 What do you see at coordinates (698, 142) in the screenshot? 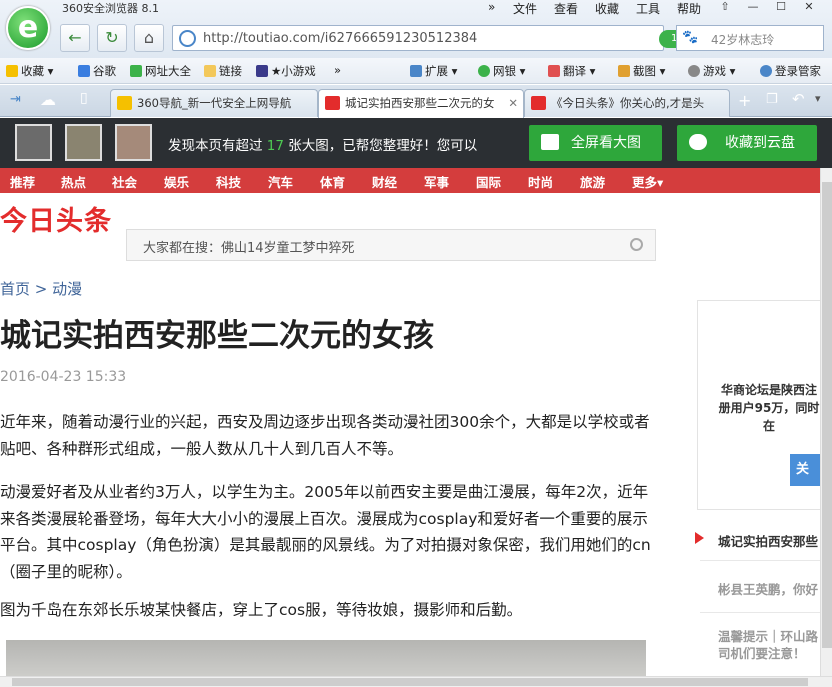
I see `cloud-icon` at bounding box center [698, 142].